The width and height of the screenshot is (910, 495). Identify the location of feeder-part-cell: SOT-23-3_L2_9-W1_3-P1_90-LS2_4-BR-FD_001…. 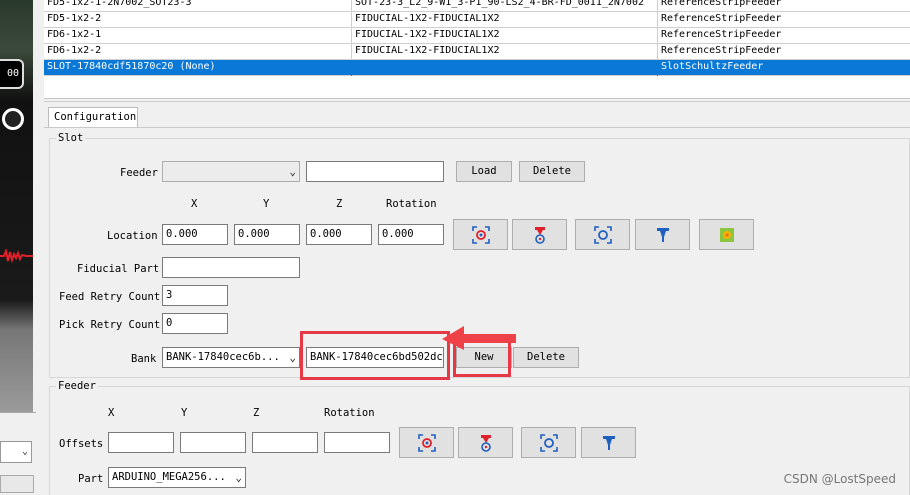
(505, 6).